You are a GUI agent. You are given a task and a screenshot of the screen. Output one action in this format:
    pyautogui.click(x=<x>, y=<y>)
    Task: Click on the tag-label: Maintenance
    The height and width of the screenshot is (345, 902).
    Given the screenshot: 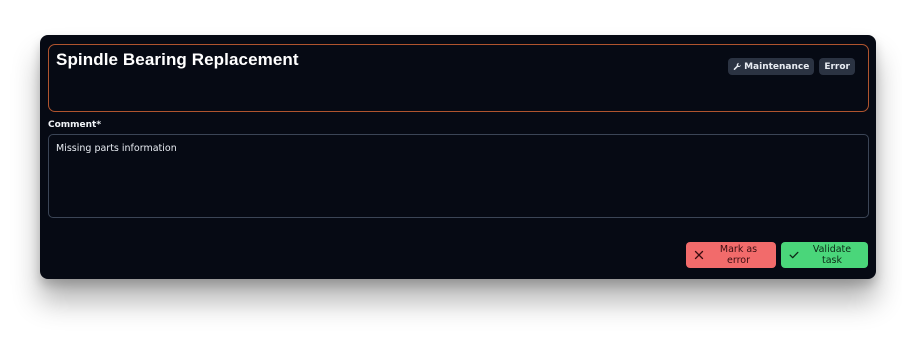 What is the action you would take?
    pyautogui.click(x=777, y=66)
    